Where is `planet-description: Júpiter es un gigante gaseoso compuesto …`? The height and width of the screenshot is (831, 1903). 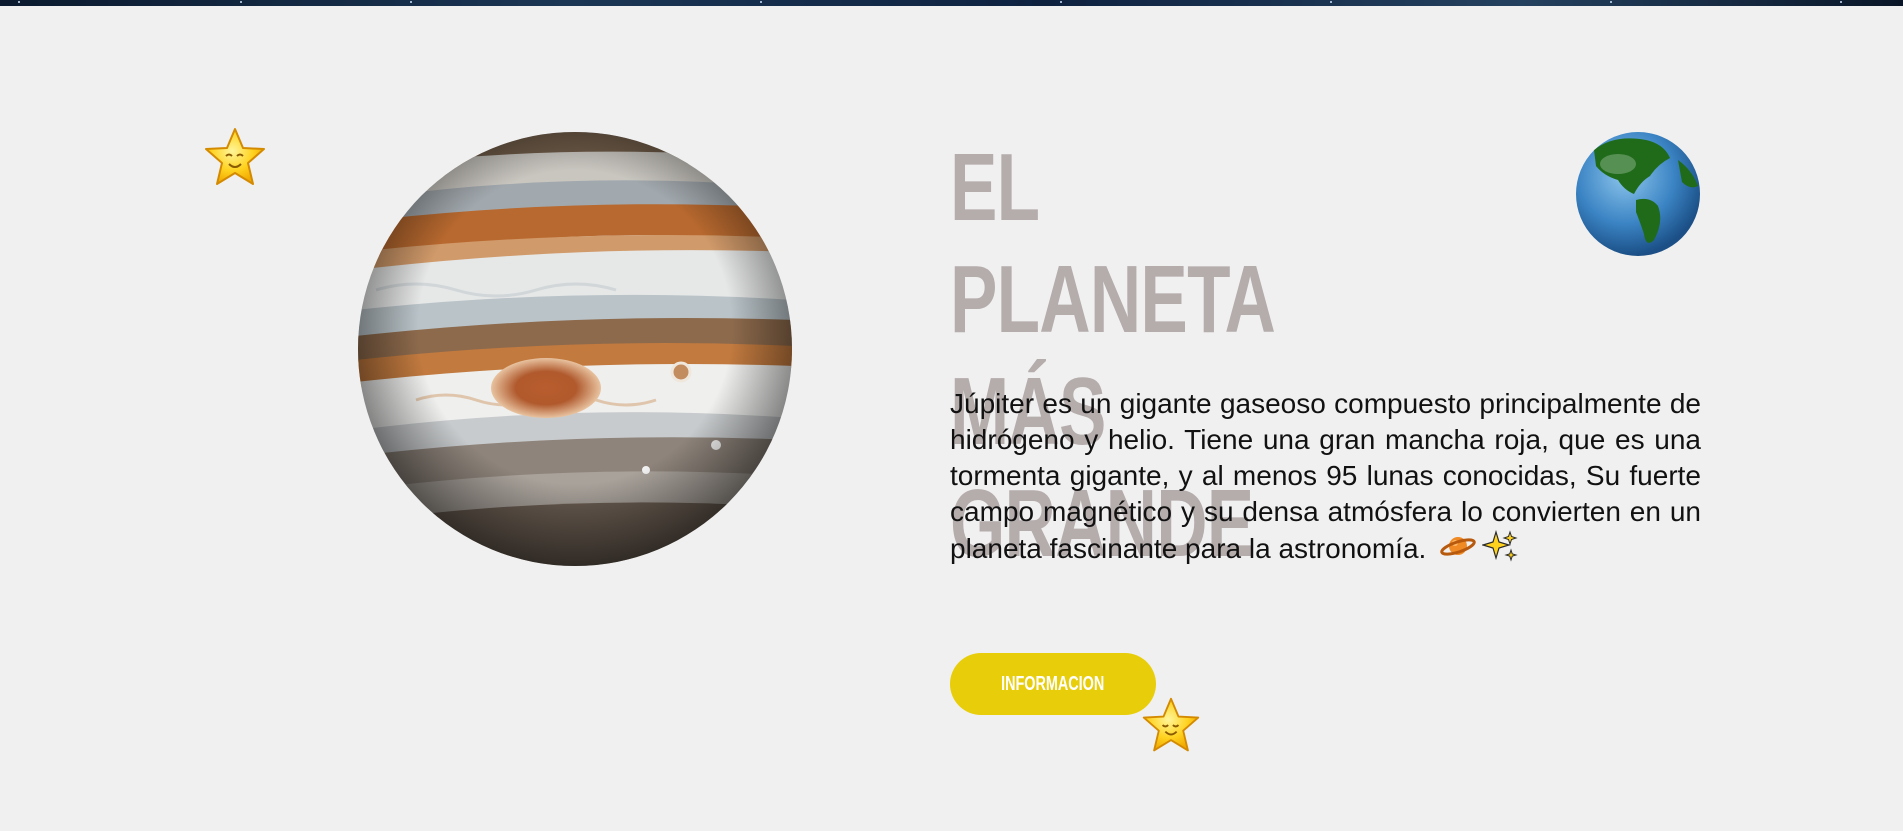
planet-description: Júpiter es un gigante gaseoso compuesto … is located at coordinates (1325, 478).